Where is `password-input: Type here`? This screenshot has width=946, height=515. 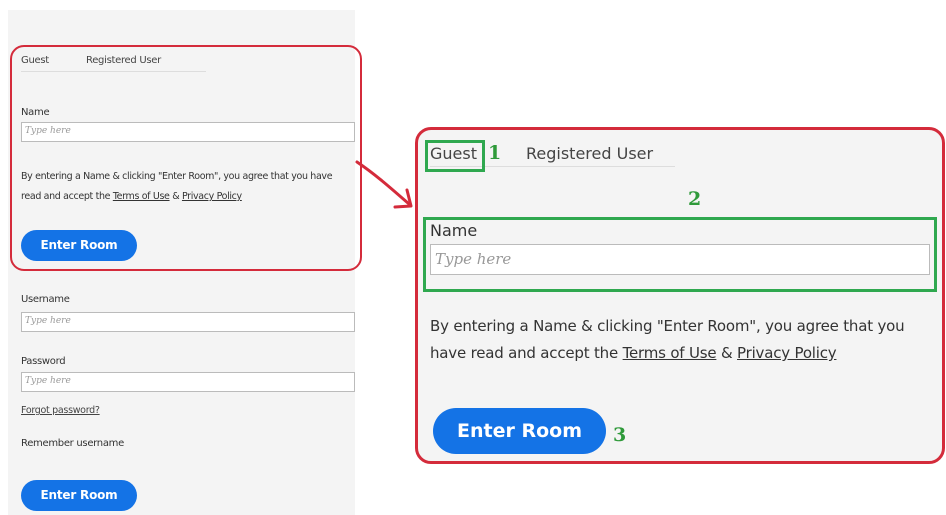 password-input: Type here is located at coordinates (188, 382).